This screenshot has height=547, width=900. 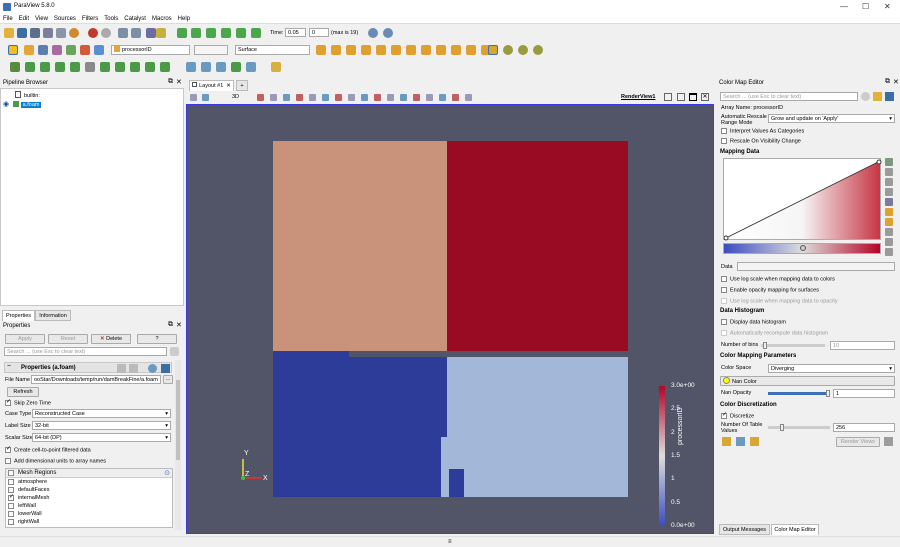 I want to click on component-dropdown, so click(x=211, y=50).